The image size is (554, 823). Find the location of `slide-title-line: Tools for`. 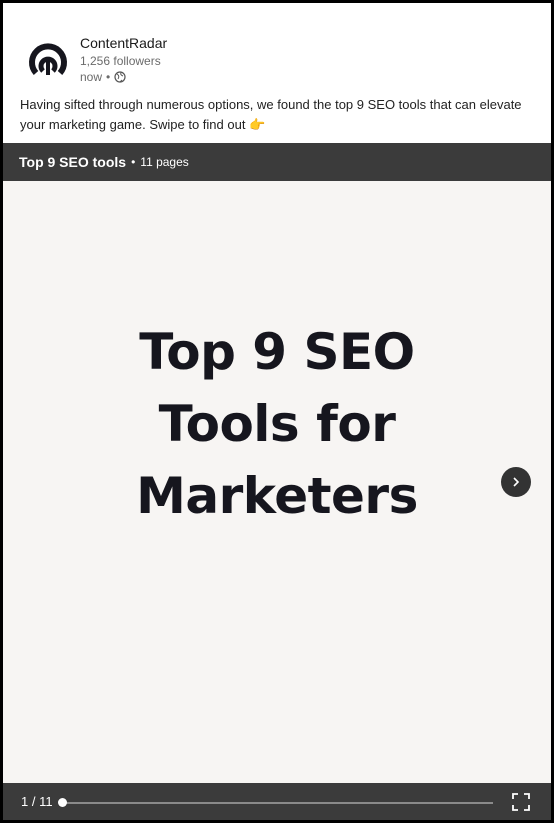

slide-title-line: Tools for is located at coordinates (277, 424).